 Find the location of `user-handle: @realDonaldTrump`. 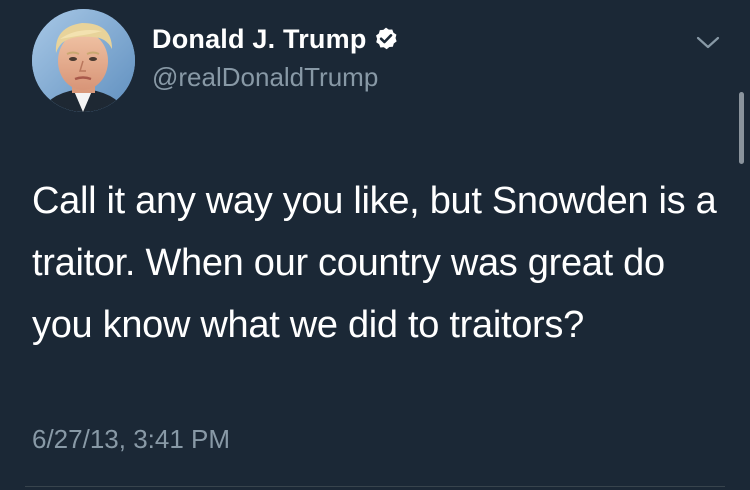

user-handle: @realDonaldTrump is located at coordinates (265, 77).